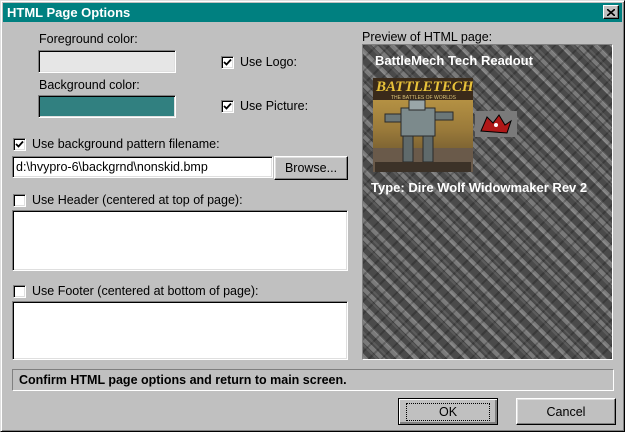 Image resolution: width=625 pixels, height=432 pixels. What do you see at coordinates (145, 291) in the screenshot?
I see `use-footer-label: Use Footer (centered at bottom of page):` at bounding box center [145, 291].